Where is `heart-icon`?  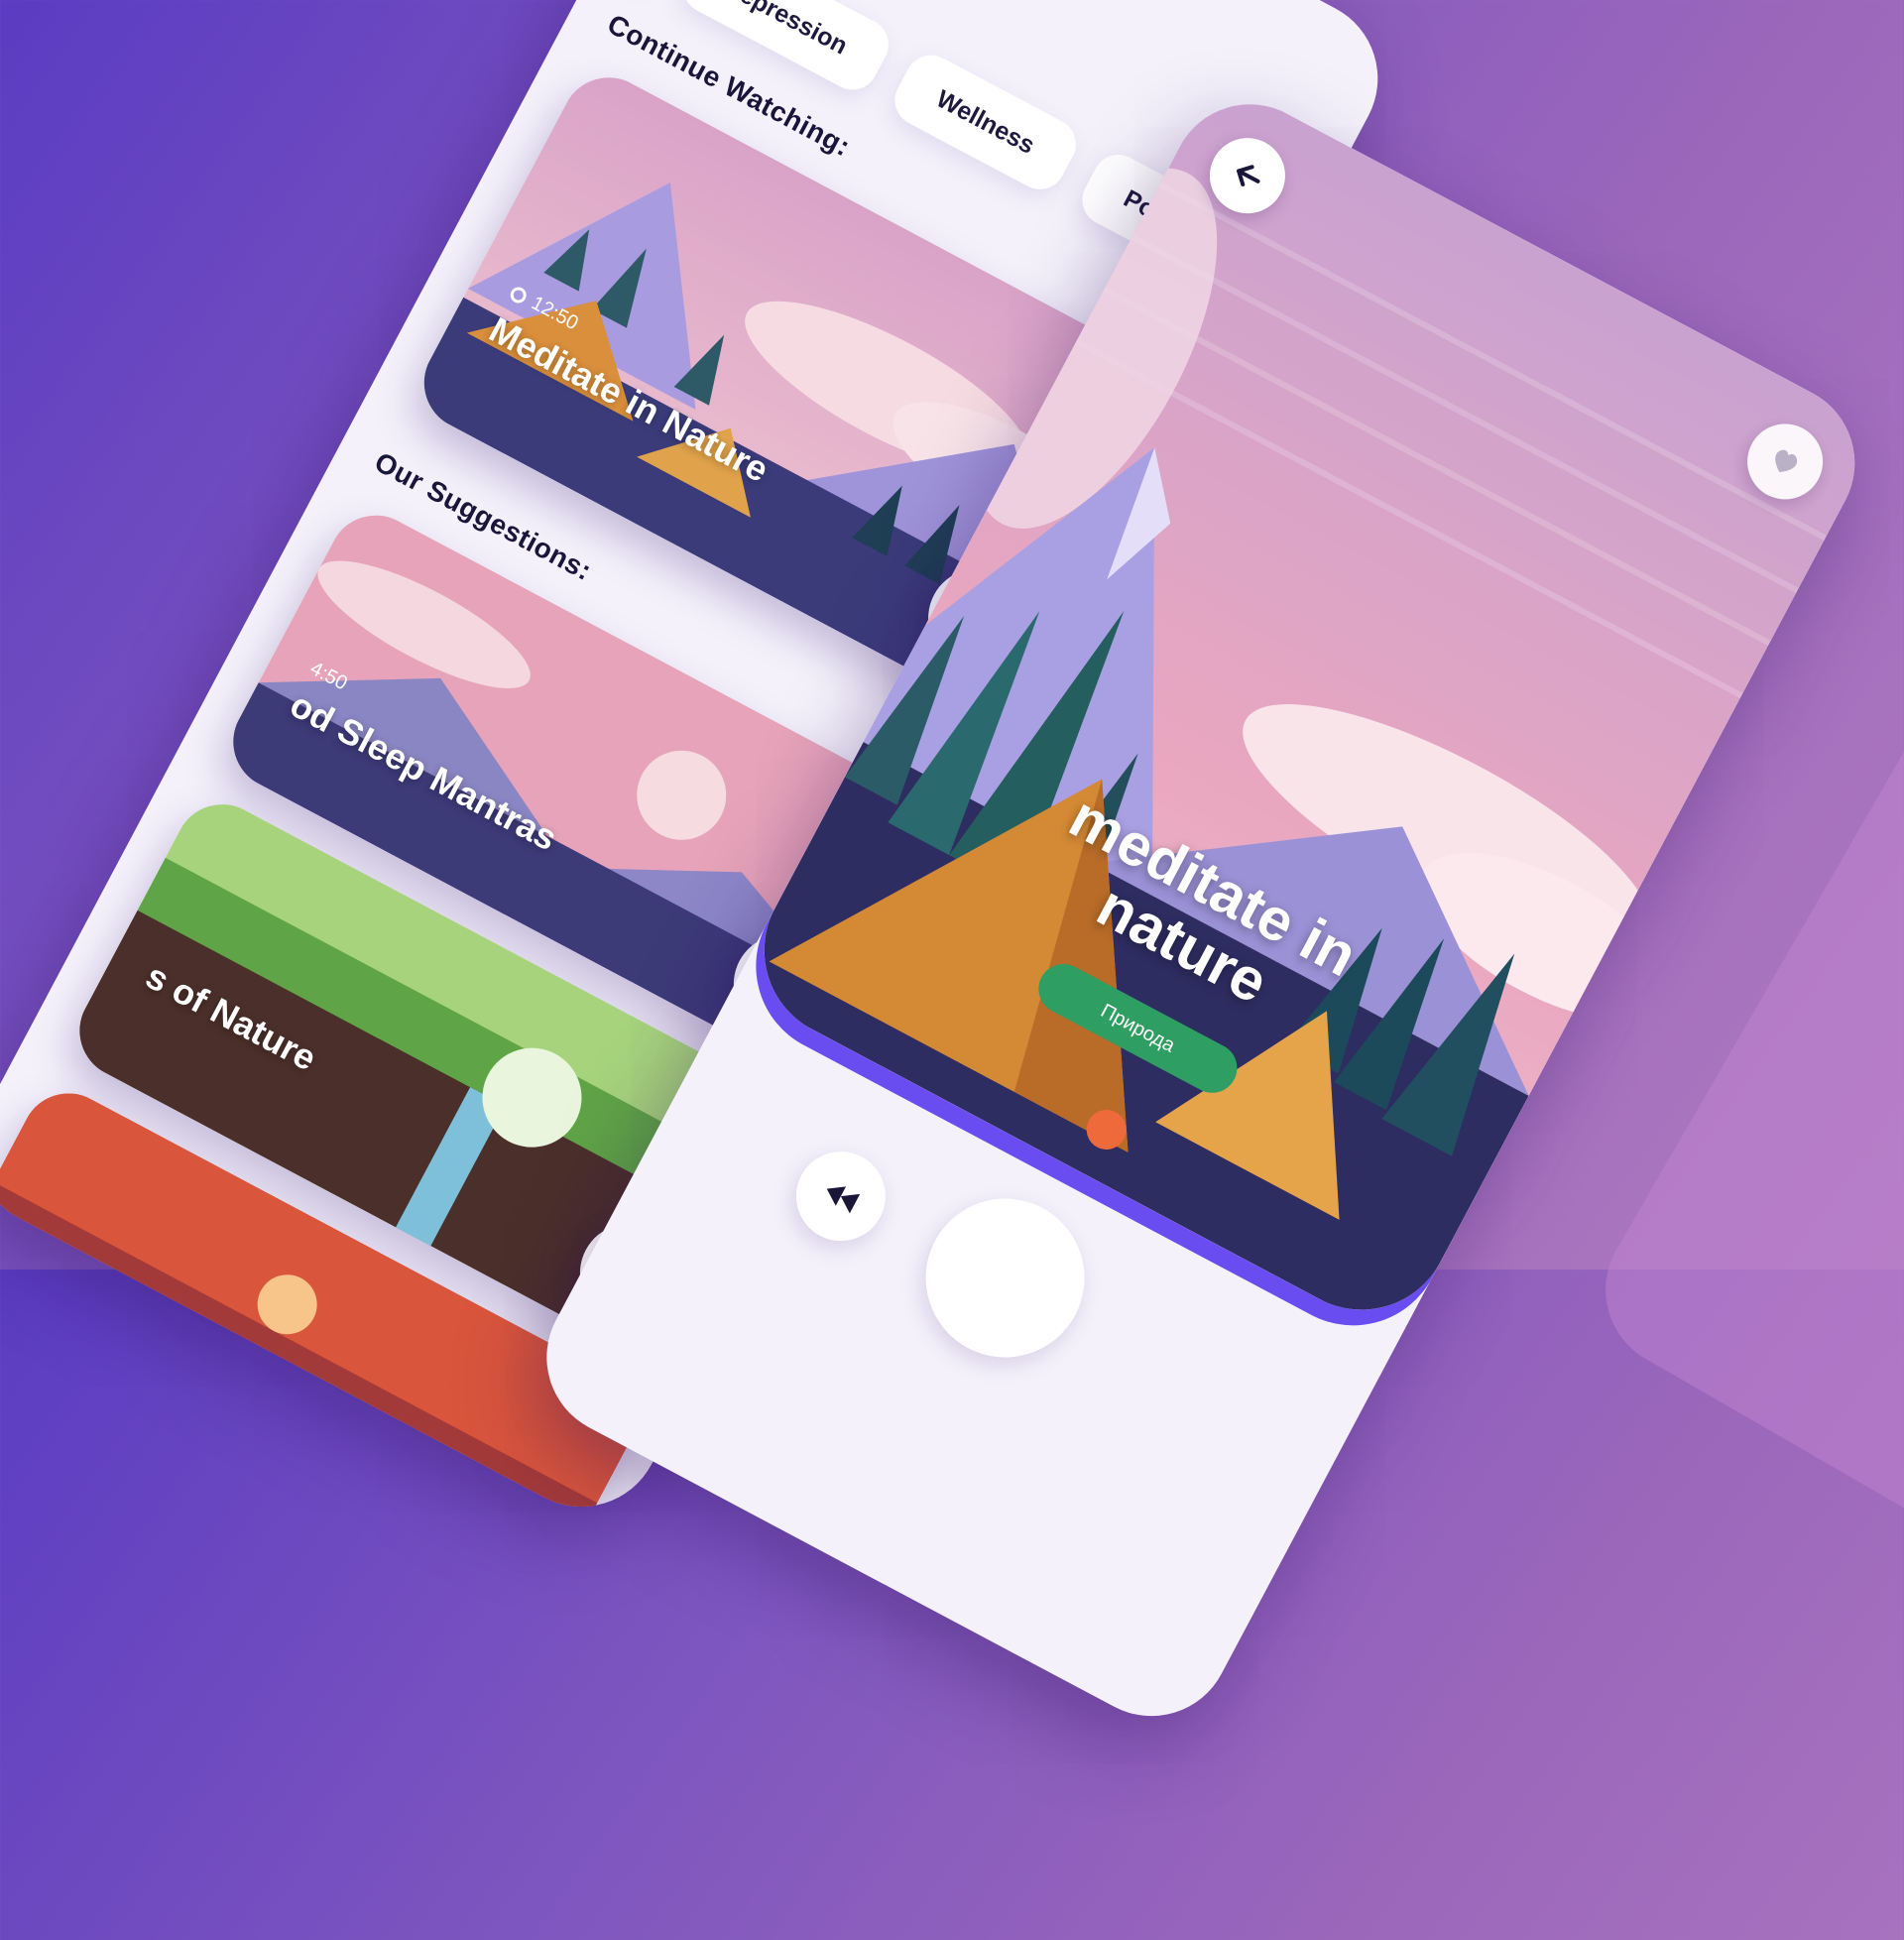
heart-icon is located at coordinates (1786, 461).